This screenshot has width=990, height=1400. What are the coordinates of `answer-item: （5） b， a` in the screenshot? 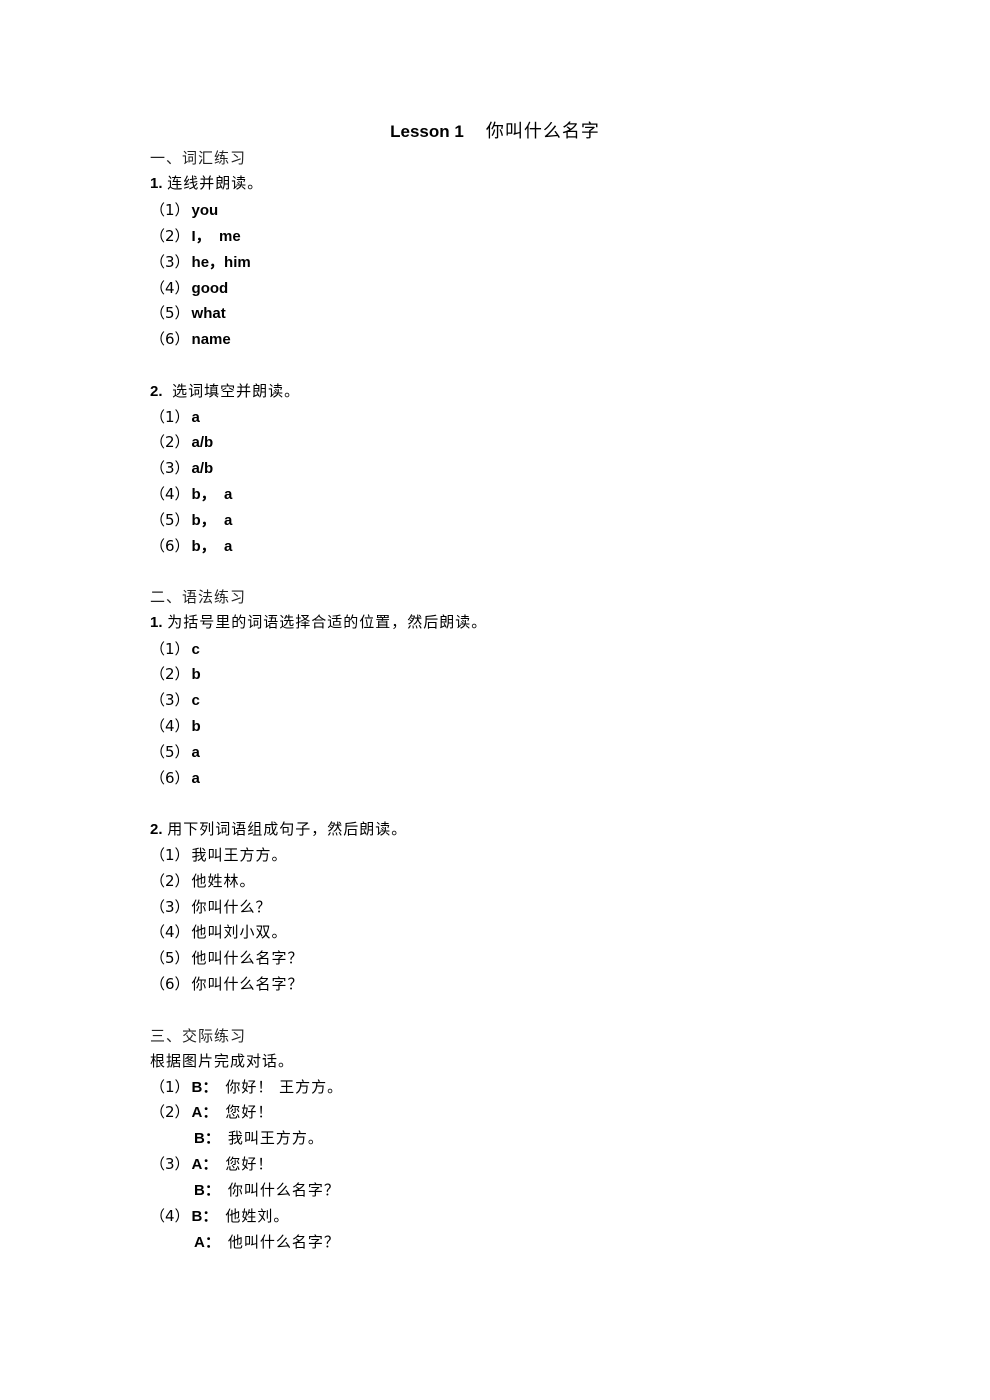 It's located at (191, 520).